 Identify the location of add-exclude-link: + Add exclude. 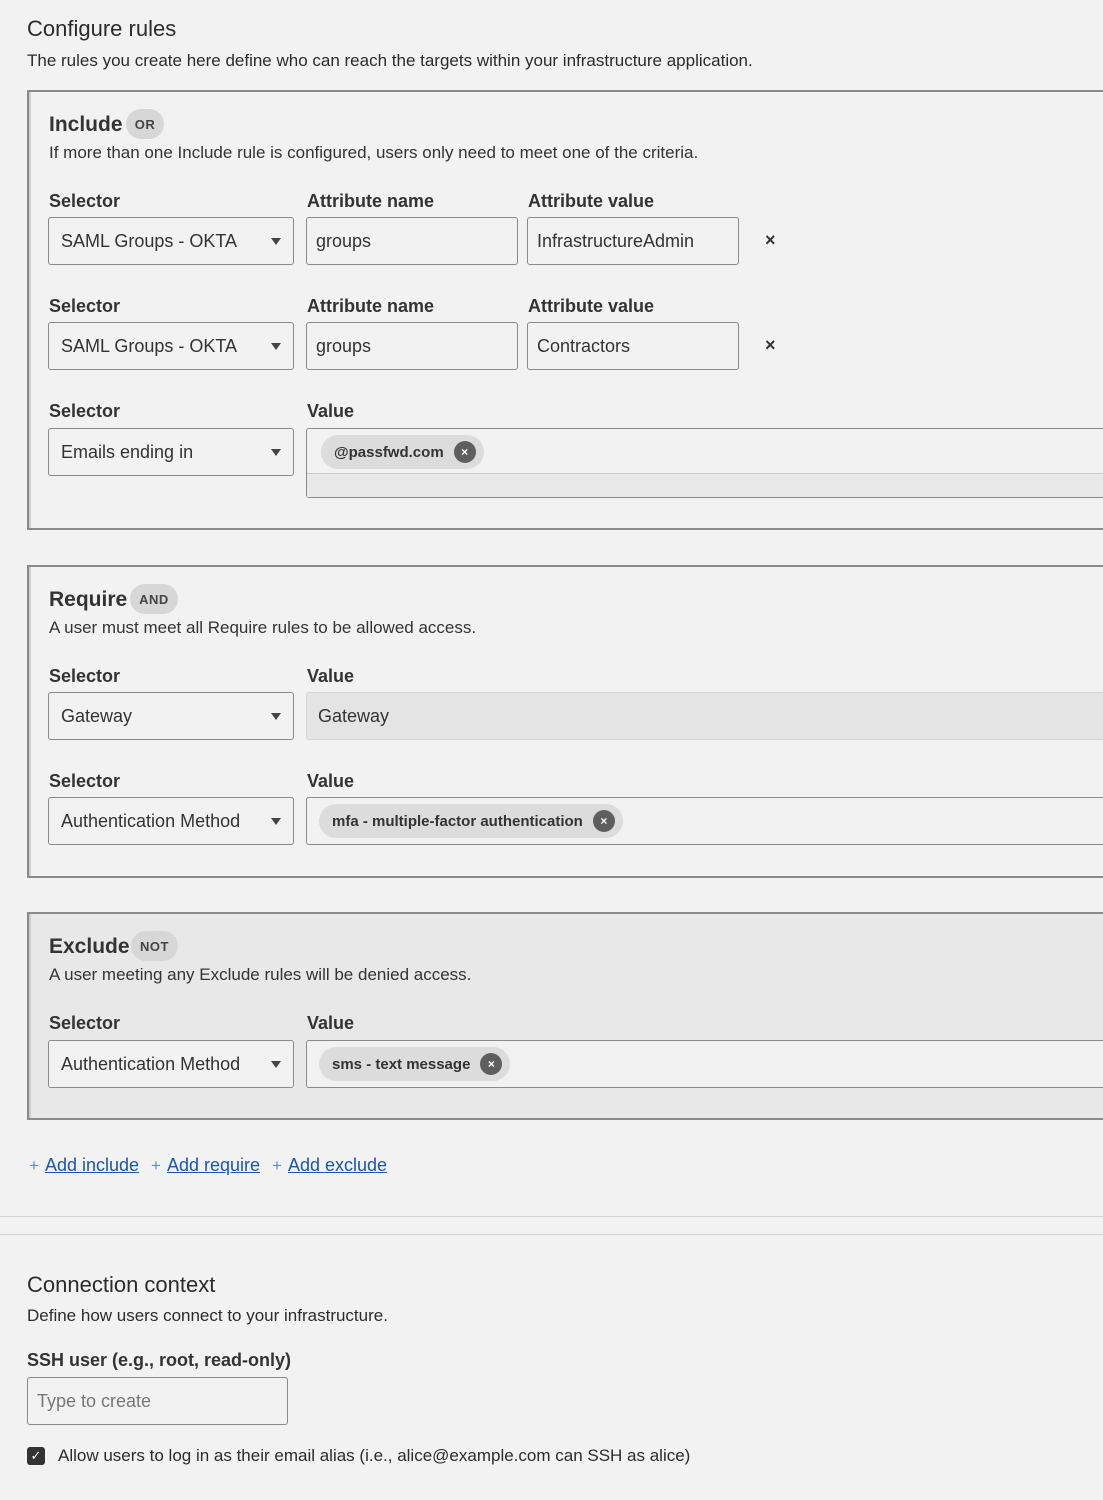
(329, 1165).